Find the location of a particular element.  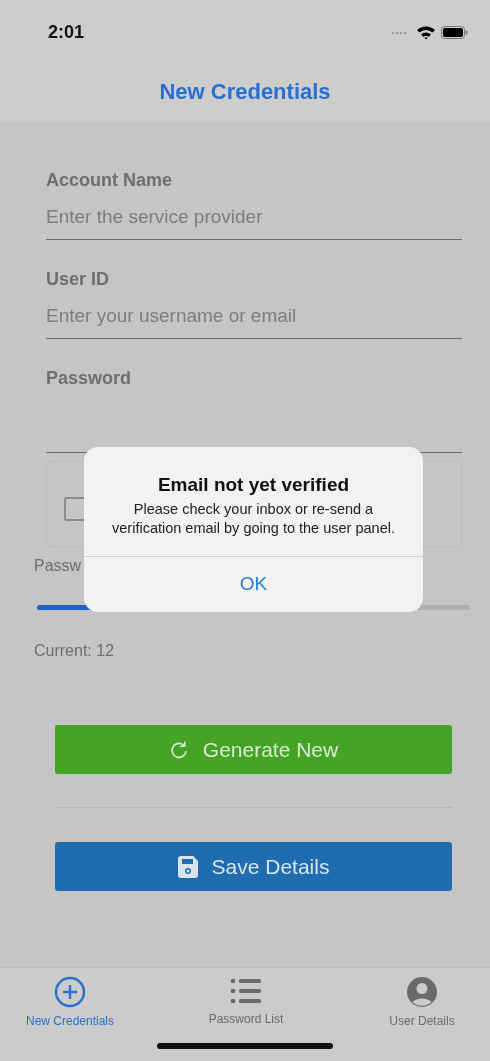

field-label: Account Name is located at coordinates (110, 180).